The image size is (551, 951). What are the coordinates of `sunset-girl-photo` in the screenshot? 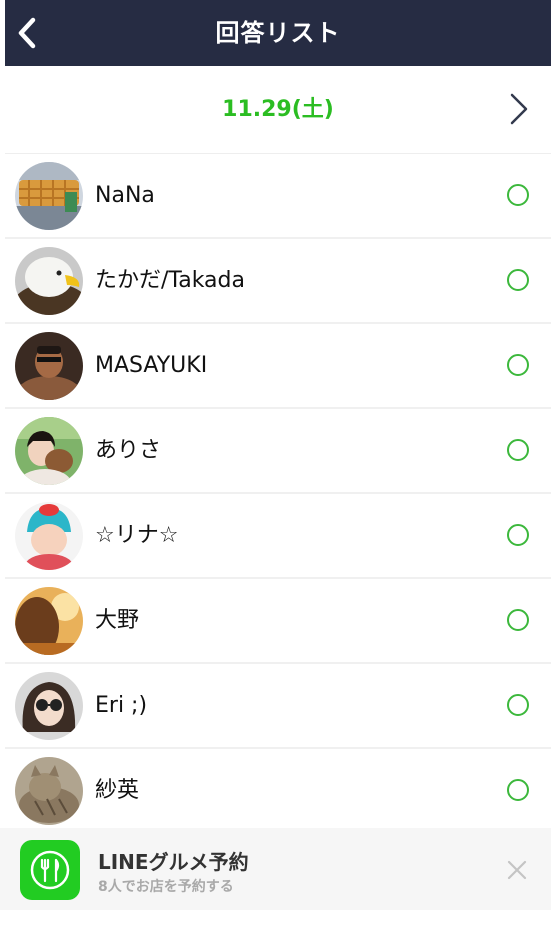 It's located at (49, 621).